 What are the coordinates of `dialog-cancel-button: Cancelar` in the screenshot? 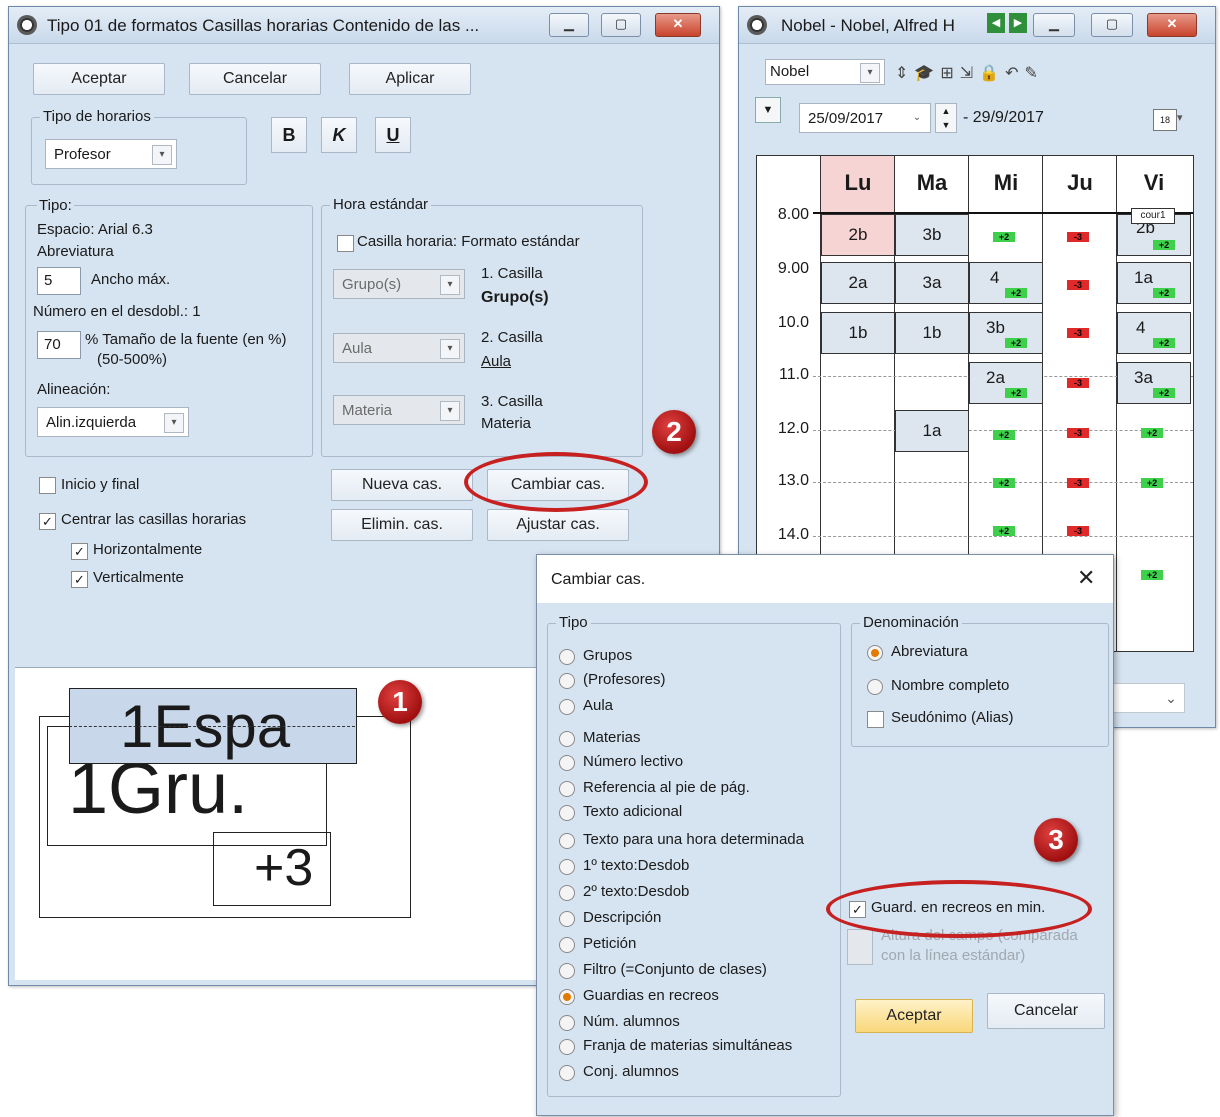 It's located at (1046, 1011).